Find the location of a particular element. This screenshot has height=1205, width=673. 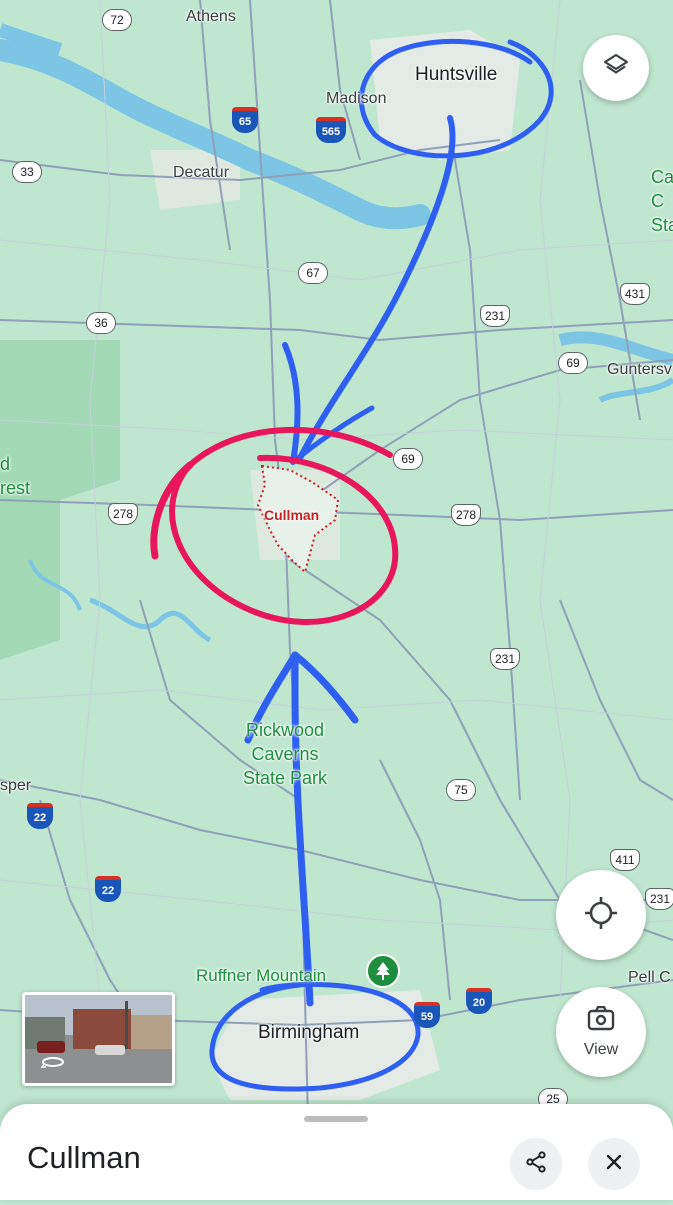

my-location-button is located at coordinates (601, 915).